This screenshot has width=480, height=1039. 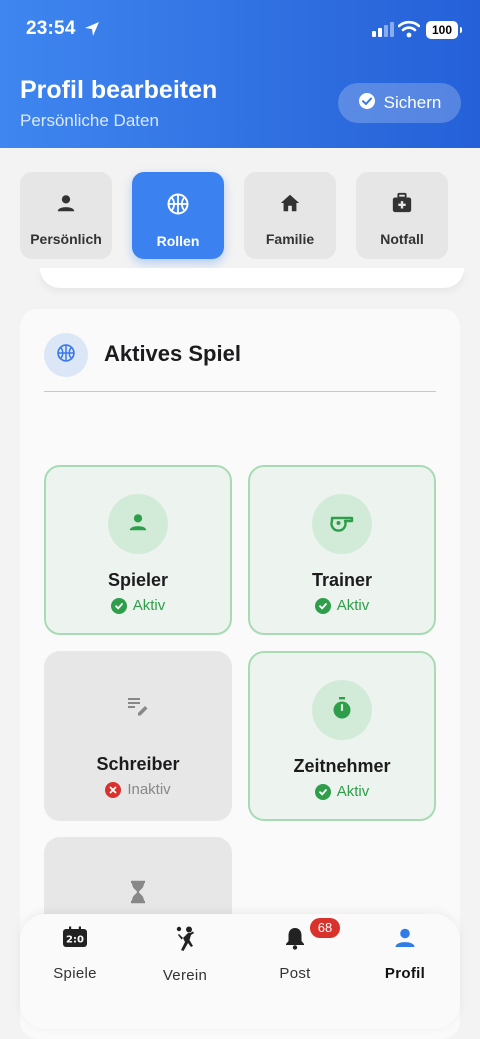 What do you see at coordinates (240, 391) in the screenshot?
I see `section-divider` at bounding box center [240, 391].